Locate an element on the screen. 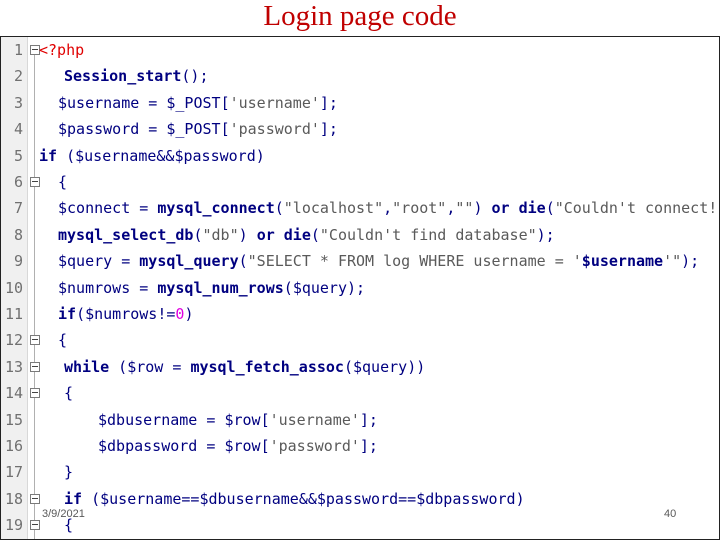 This screenshot has height=540, width=720. code-token: && is located at coordinates (307, 498).